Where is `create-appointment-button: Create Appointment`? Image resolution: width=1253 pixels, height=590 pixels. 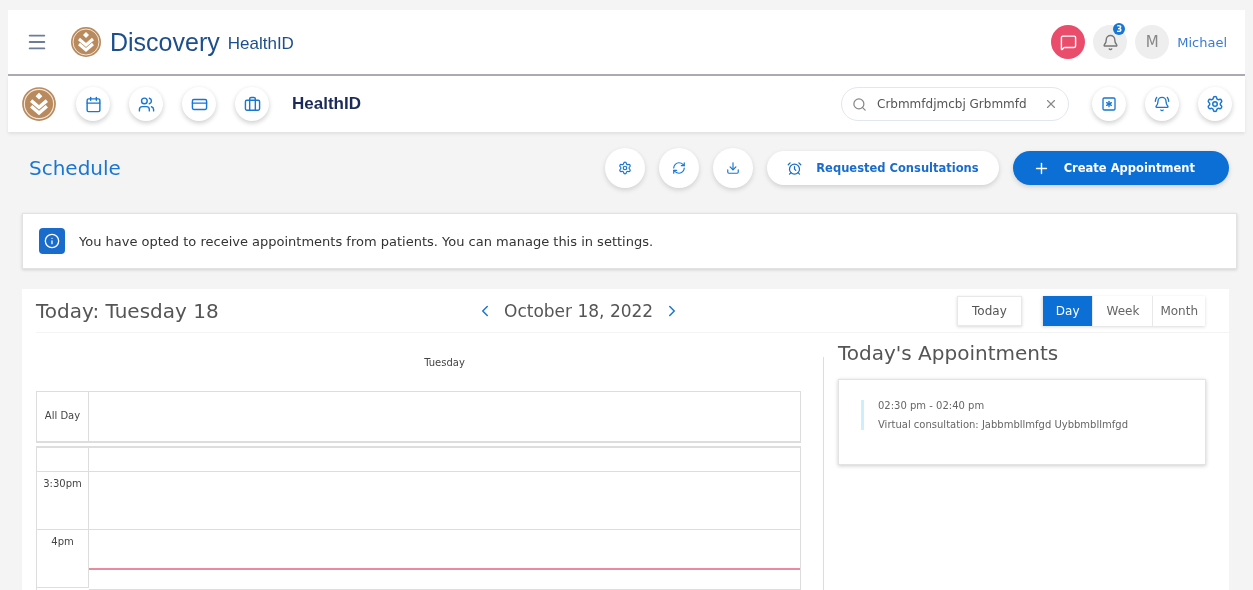 create-appointment-button: Create Appointment is located at coordinates (1120, 168).